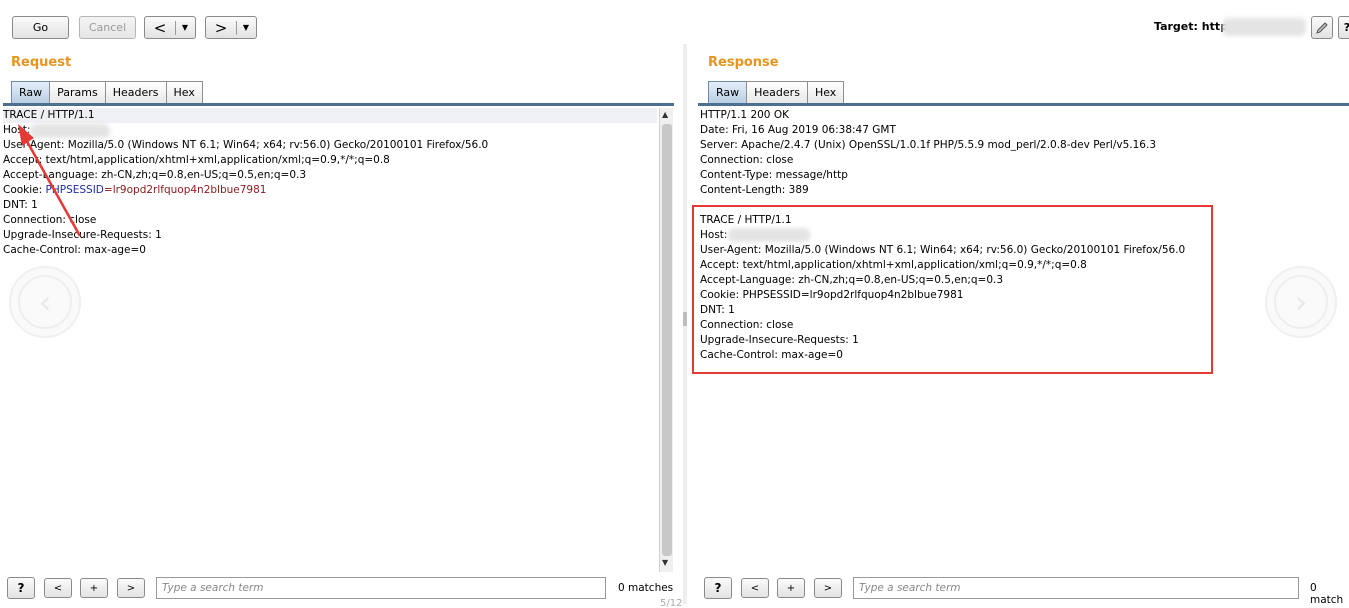 The width and height of the screenshot is (1349, 608). What do you see at coordinates (728, 92) in the screenshot?
I see `tab-response-raw: Raw` at bounding box center [728, 92].